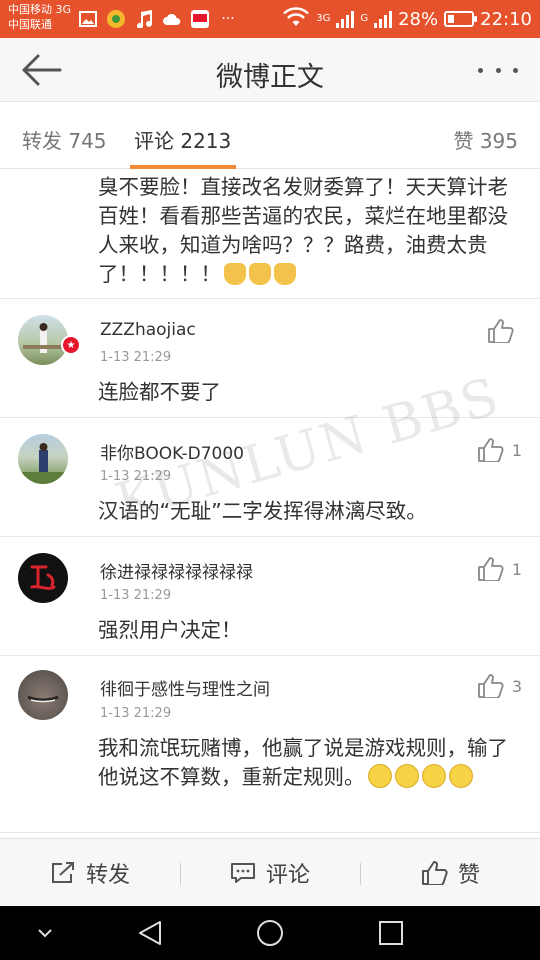  Describe the element at coordinates (144, 19) in the screenshot. I see `music-note-icon` at that location.